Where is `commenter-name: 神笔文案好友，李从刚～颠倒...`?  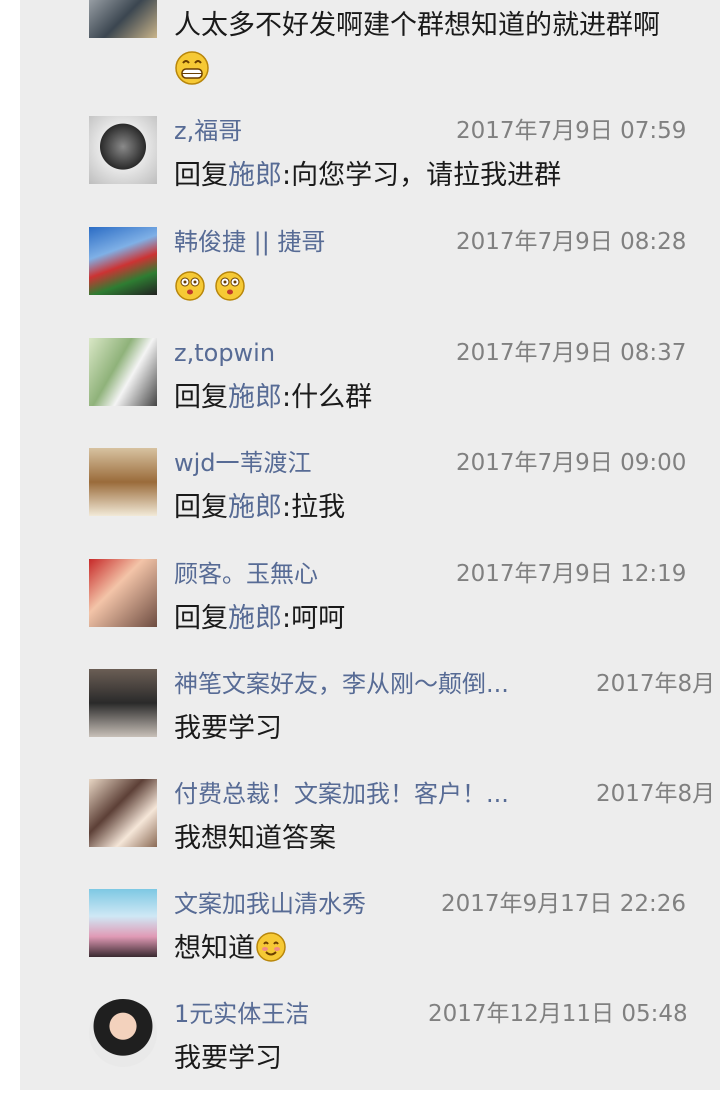
commenter-name: 神笔文案好友，李从刚～颠倒... is located at coordinates (364, 684).